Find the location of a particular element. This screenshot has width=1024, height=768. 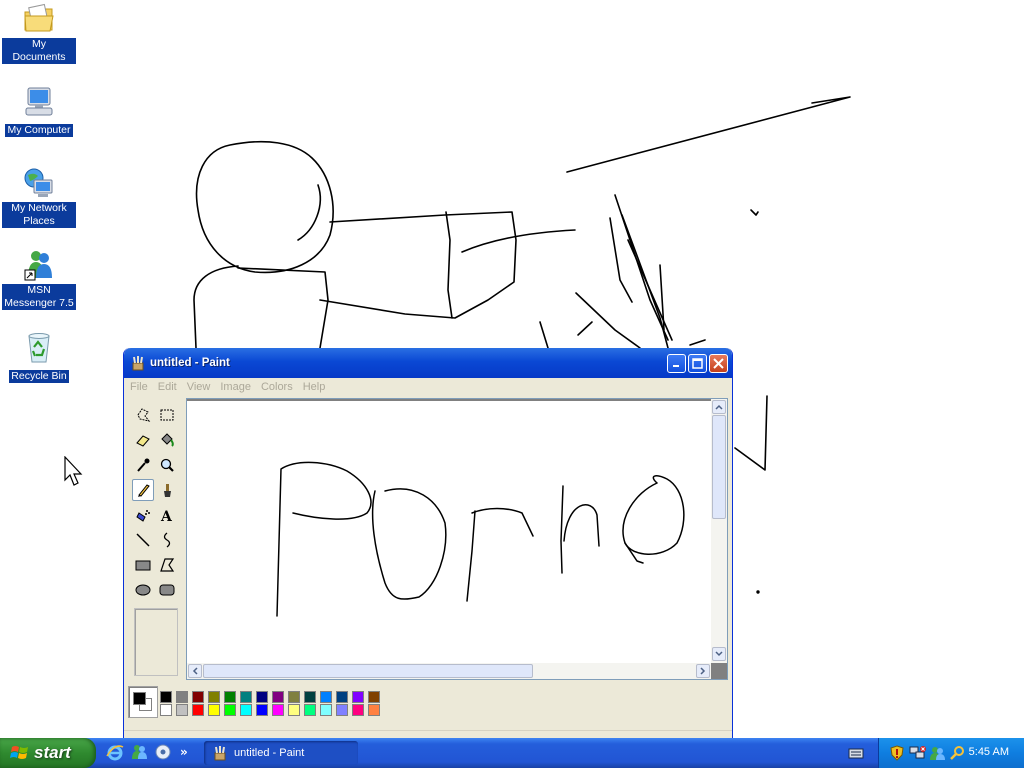

taskbar-button-paint: untitled - Paint is located at coordinates (281, 753).